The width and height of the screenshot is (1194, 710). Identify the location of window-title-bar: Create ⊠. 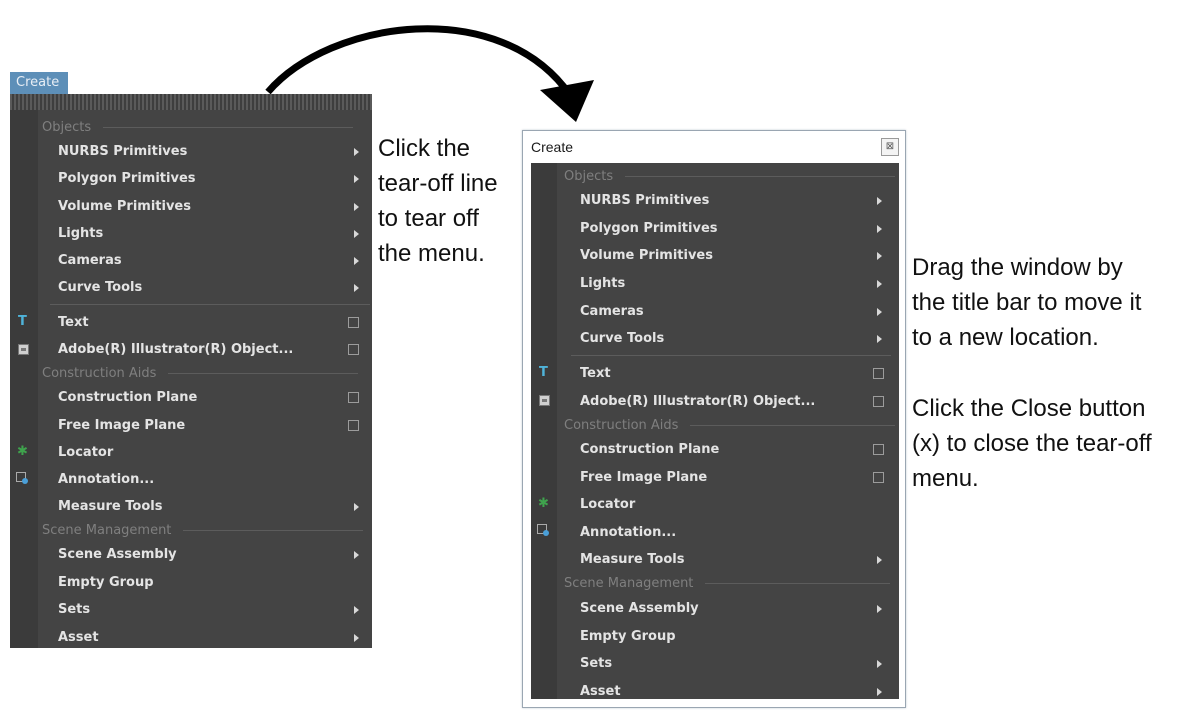
(714, 147).